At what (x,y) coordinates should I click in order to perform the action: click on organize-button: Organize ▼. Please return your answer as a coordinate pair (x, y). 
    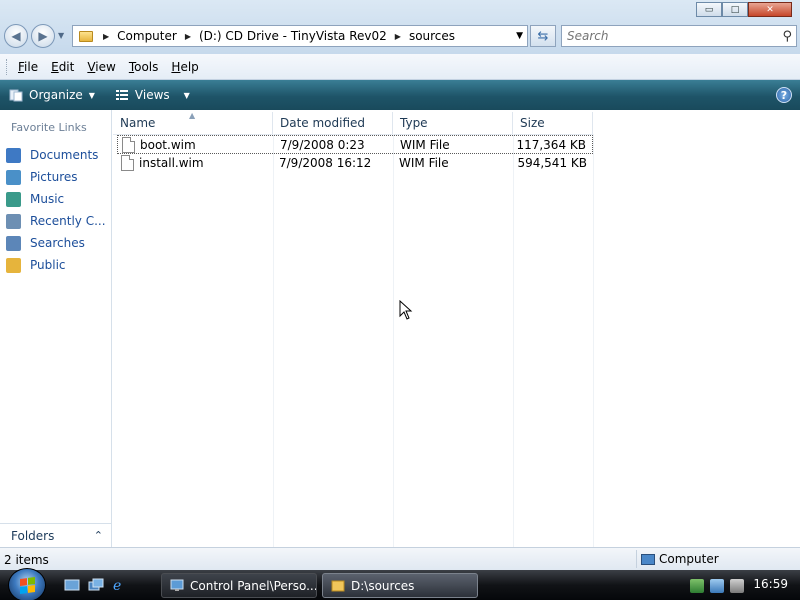
    Looking at the image, I should click on (52, 95).